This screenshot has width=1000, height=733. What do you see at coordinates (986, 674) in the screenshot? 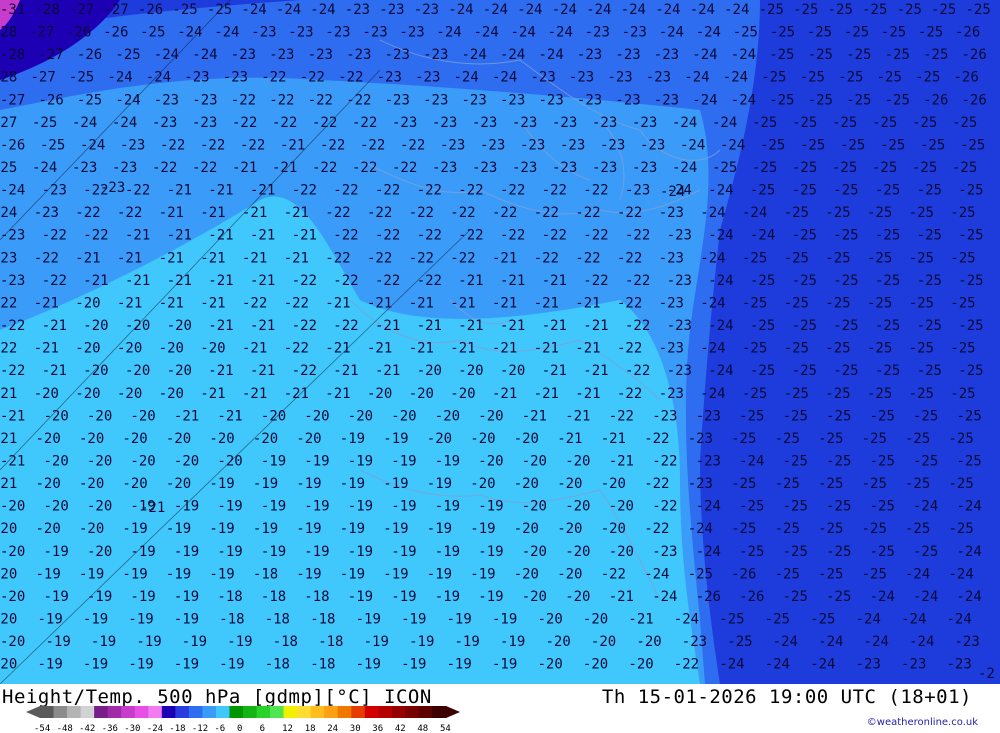
I see `temp-label-extra: -2` at bounding box center [986, 674].